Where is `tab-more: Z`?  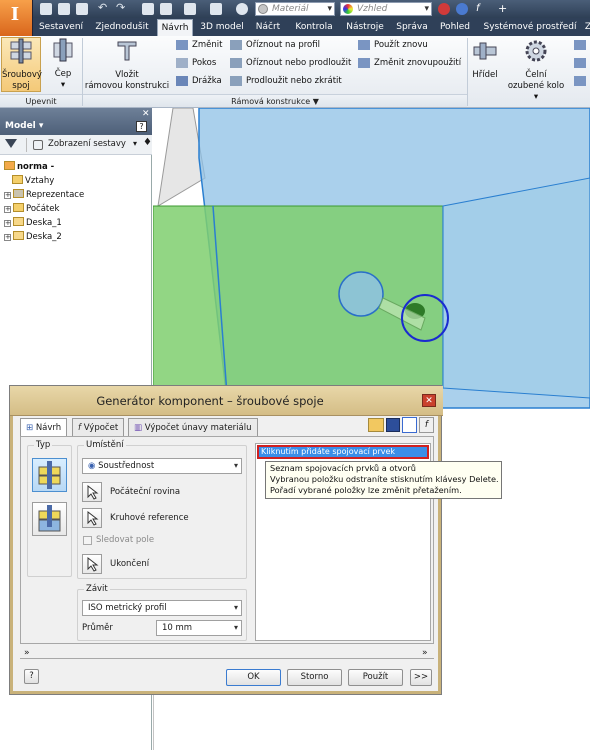 tab-more: Z is located at coordinates (586, 27).